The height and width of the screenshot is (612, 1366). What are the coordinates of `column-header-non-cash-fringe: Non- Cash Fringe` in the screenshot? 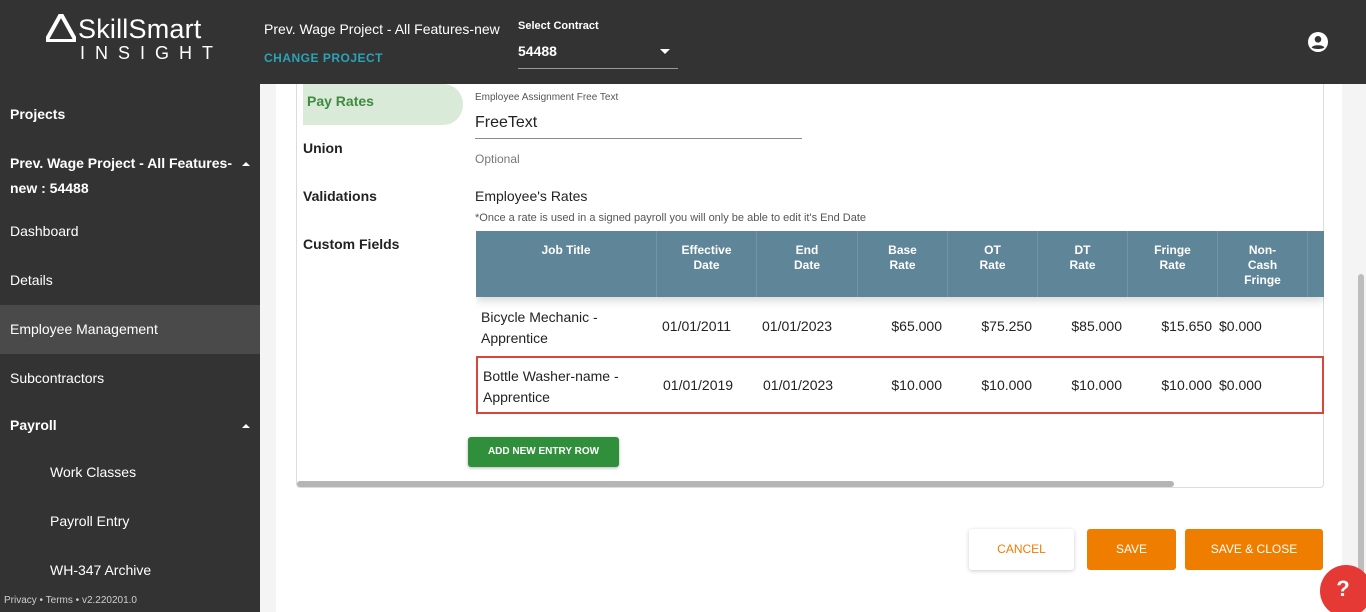 It's located at (1263, 264).